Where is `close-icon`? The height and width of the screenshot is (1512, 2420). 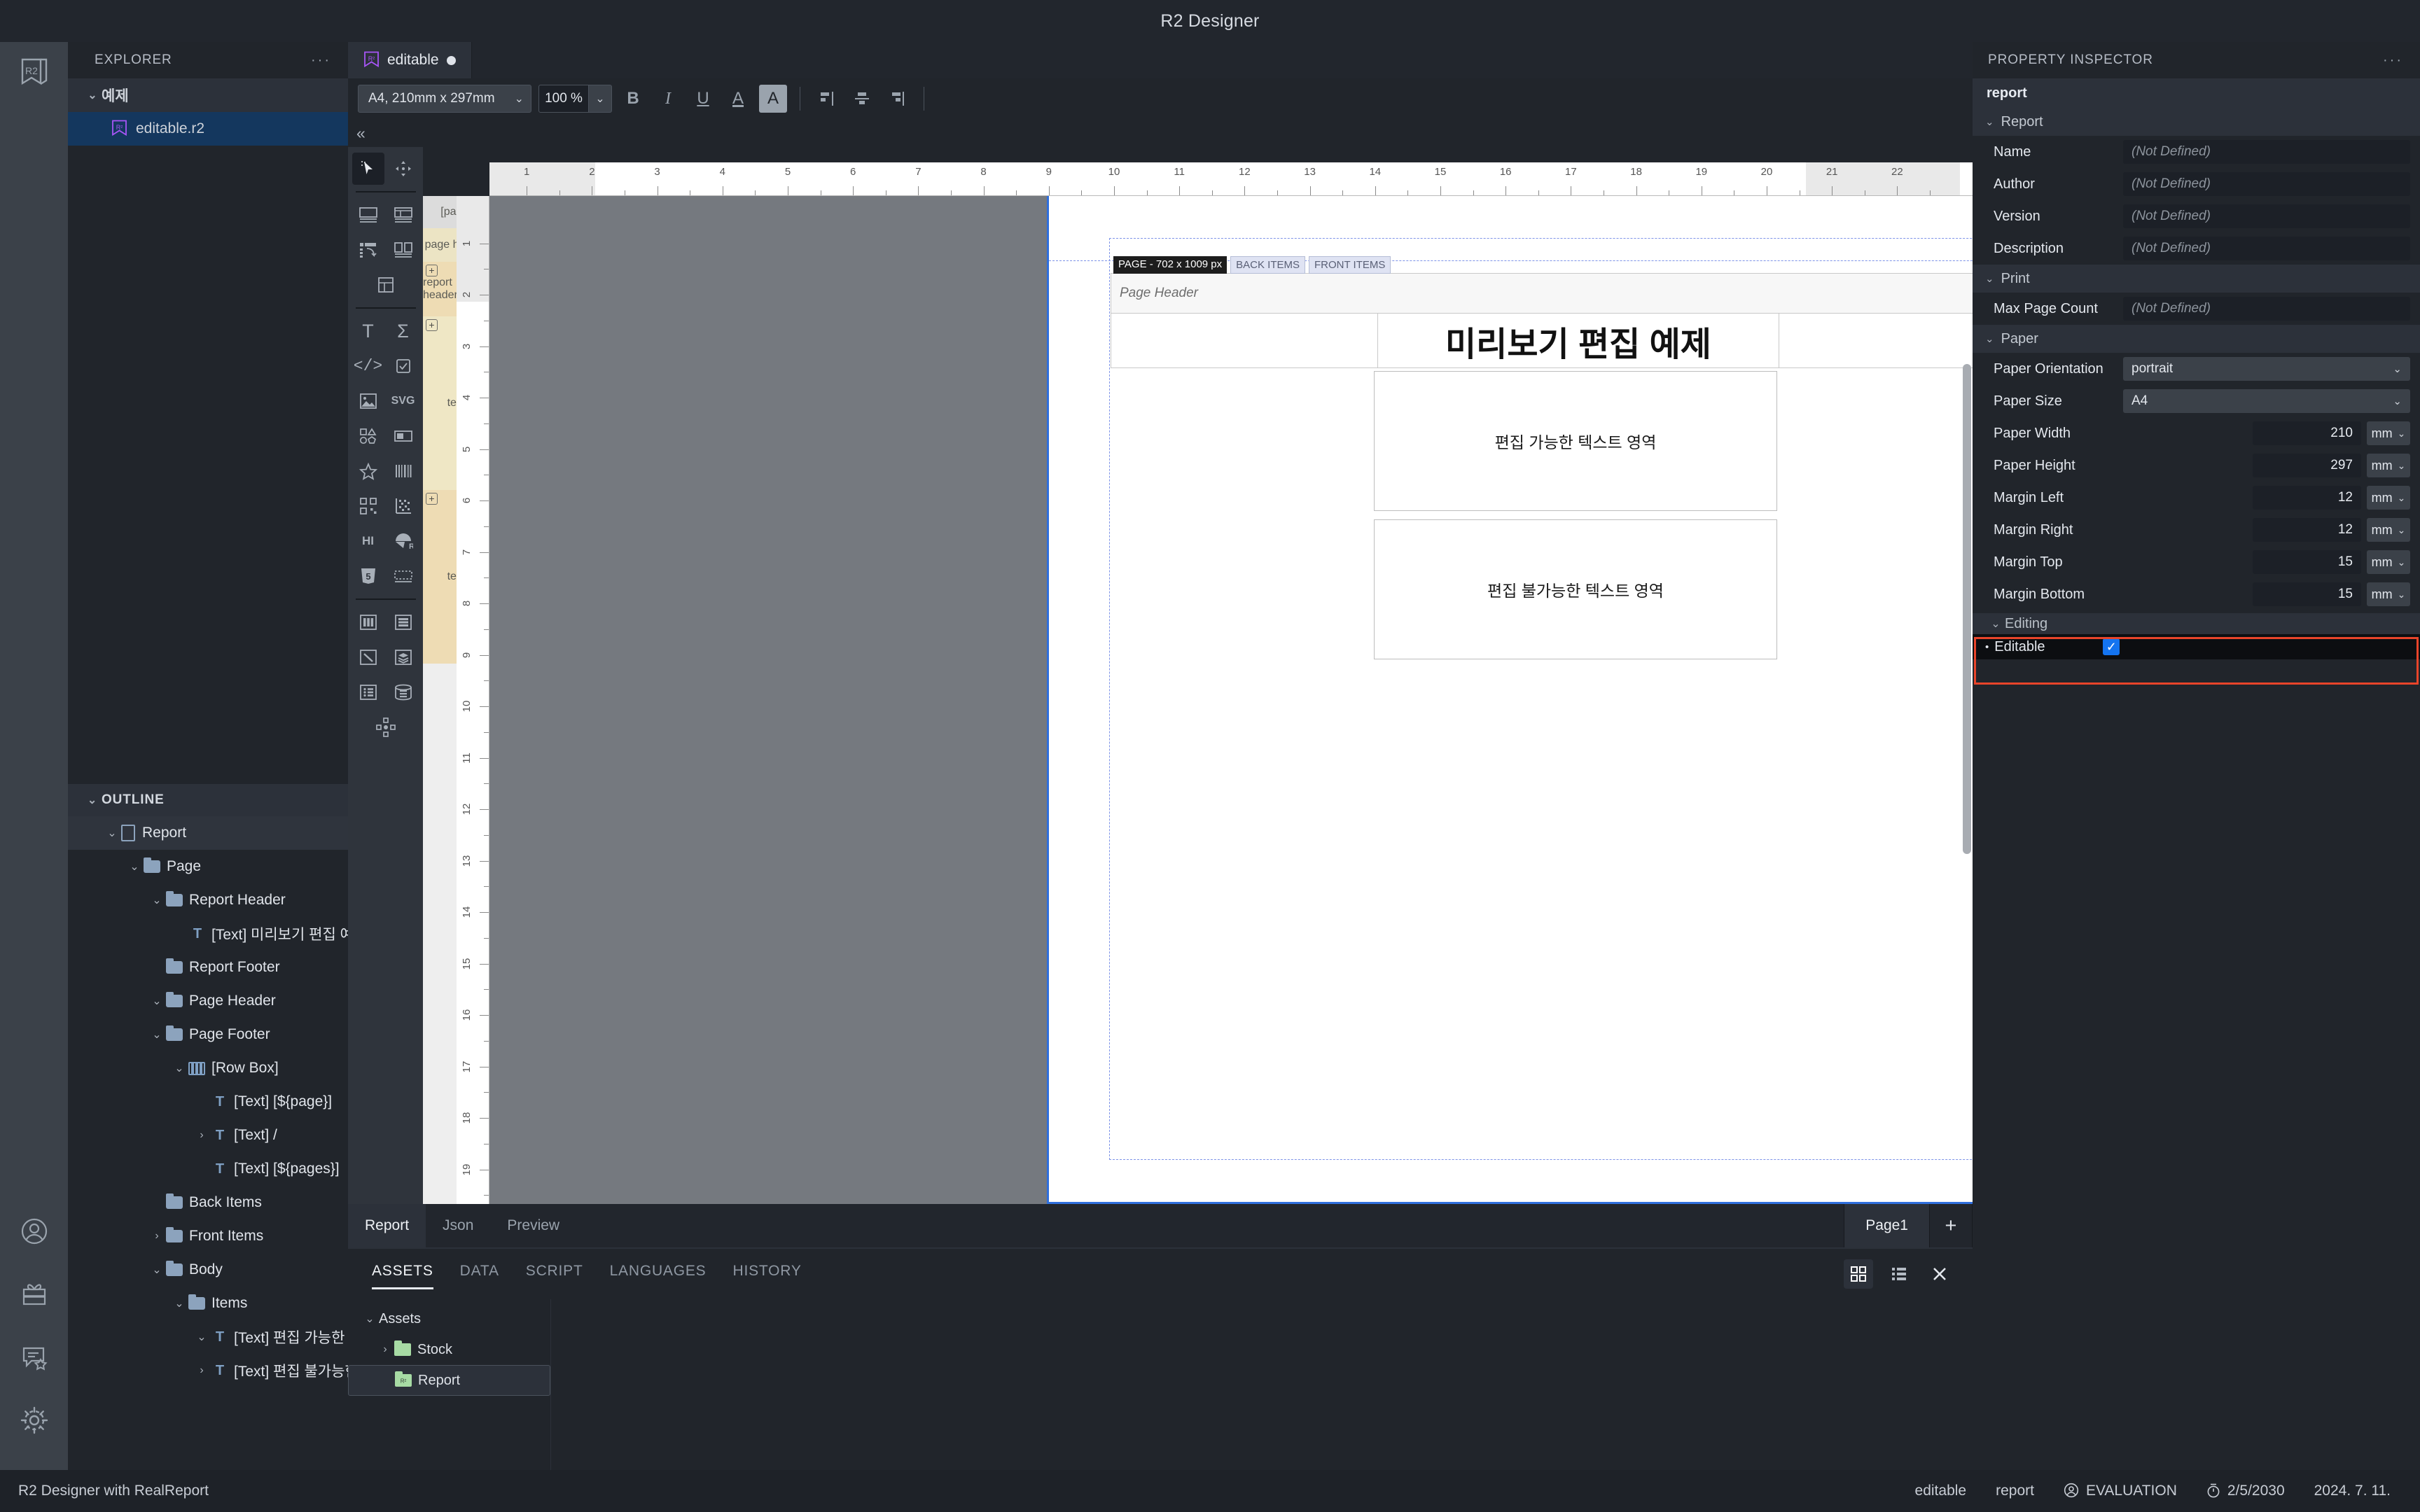 close-icon is located at coordinates (1940, 1274).